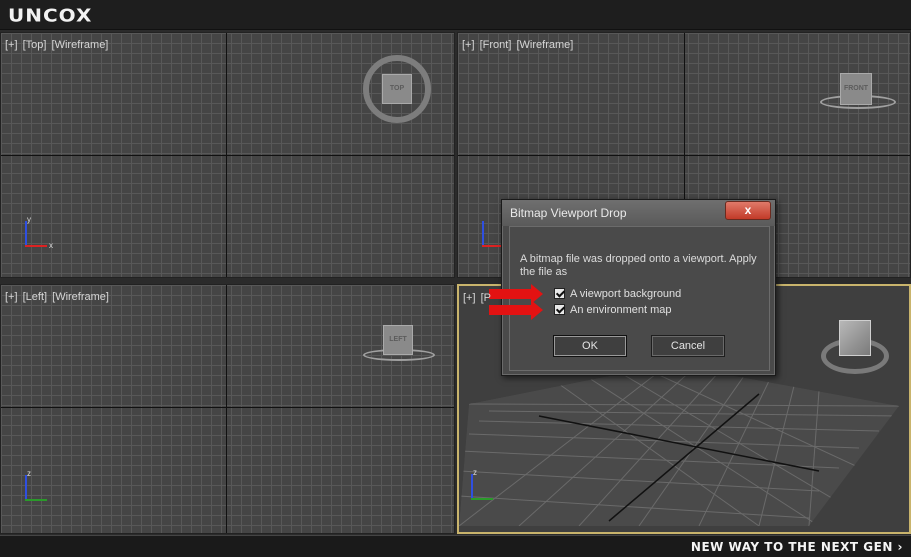 The image size is (911, 557). I want to click on viewcube-face, so click(855, 338).